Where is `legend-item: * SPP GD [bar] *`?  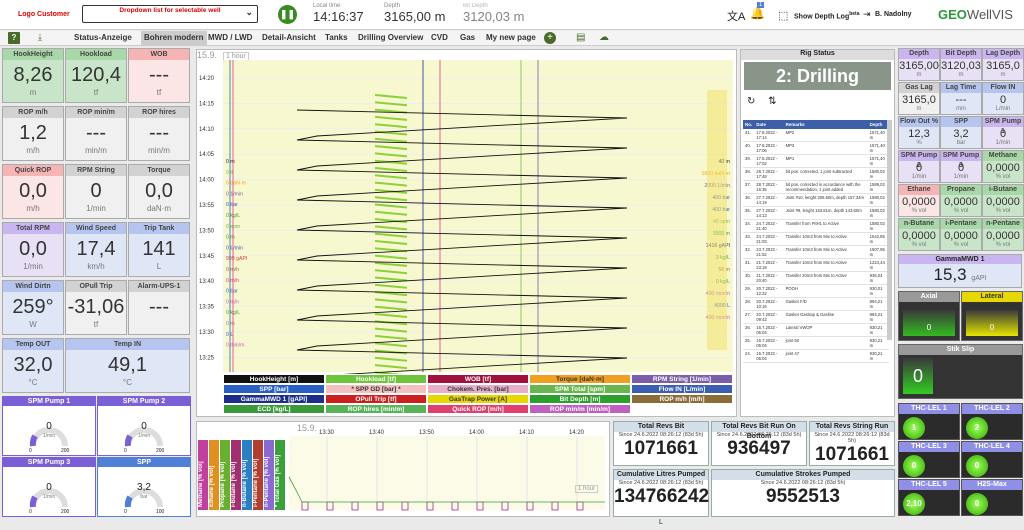 legend-item: * SPP GD [bar] * is located at coordinates (376, 389).